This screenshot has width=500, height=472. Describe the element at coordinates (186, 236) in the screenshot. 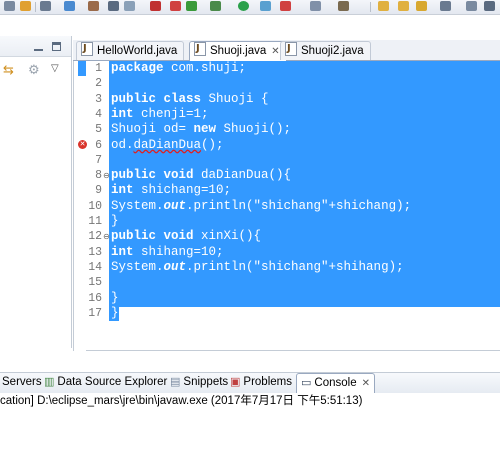

I see `code-line: public void xinXi(){` at that location.